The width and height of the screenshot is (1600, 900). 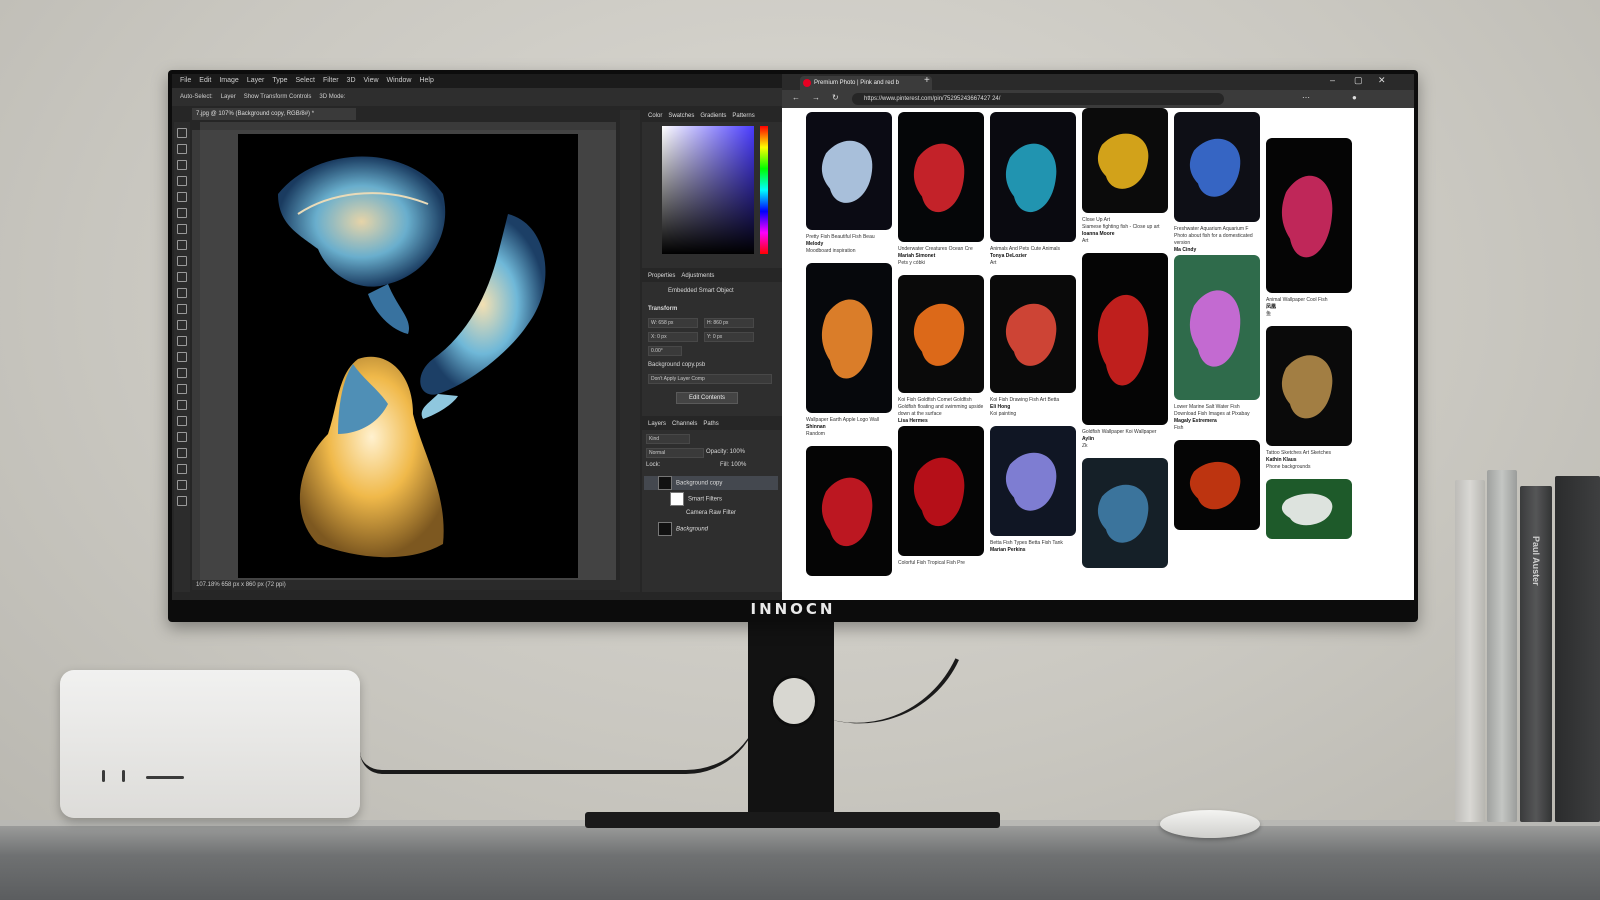 I want to click on panel-tab: Properties, so click(x=661, y=276).